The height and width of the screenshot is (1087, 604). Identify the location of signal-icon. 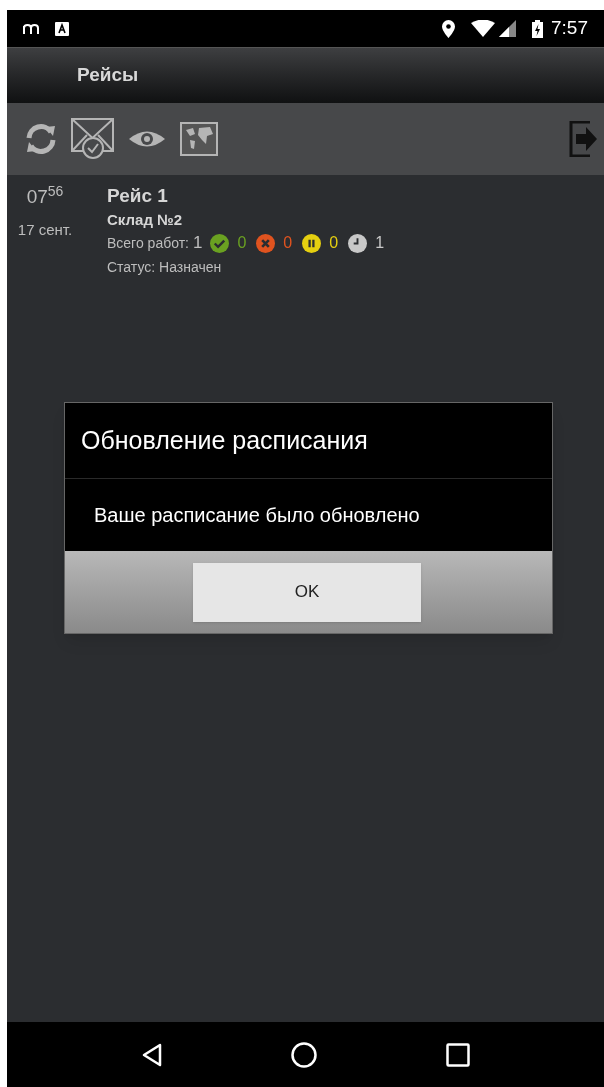
(507, 28).